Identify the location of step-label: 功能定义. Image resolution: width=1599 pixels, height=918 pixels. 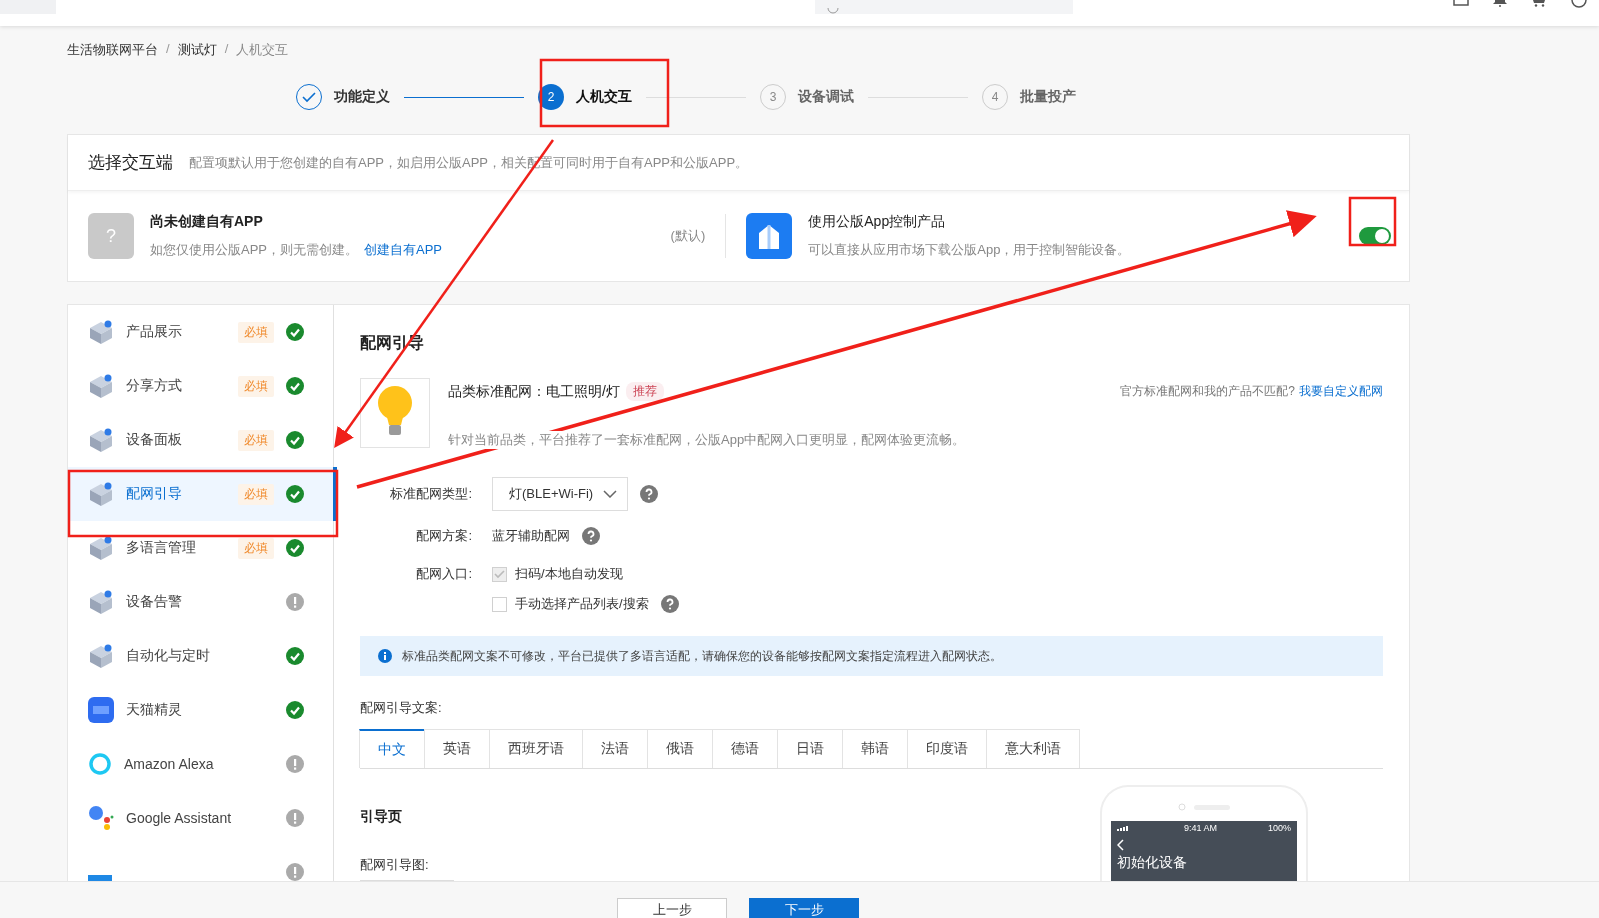
(362, 97).